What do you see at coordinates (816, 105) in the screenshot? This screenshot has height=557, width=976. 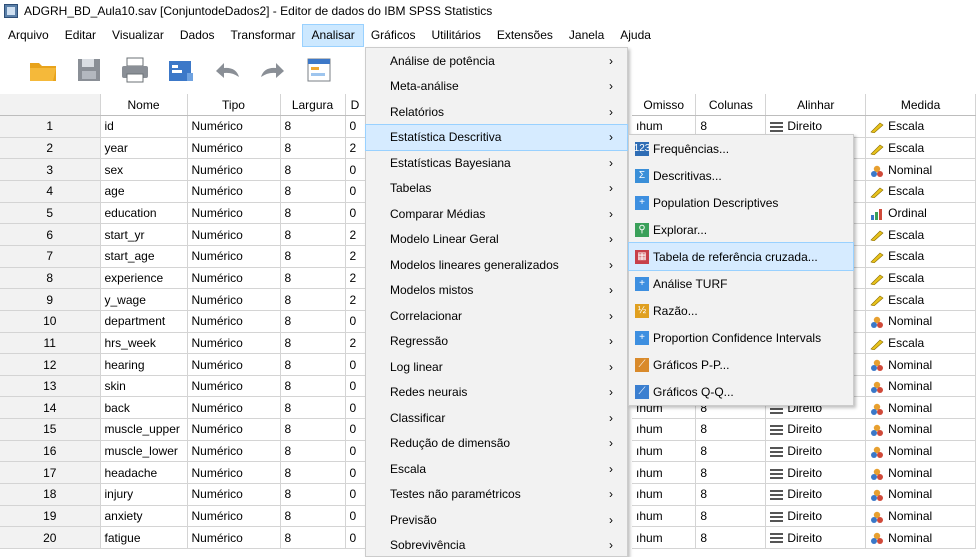 I see `column-header-align: Alinhar` at bounding box center [816, 105].